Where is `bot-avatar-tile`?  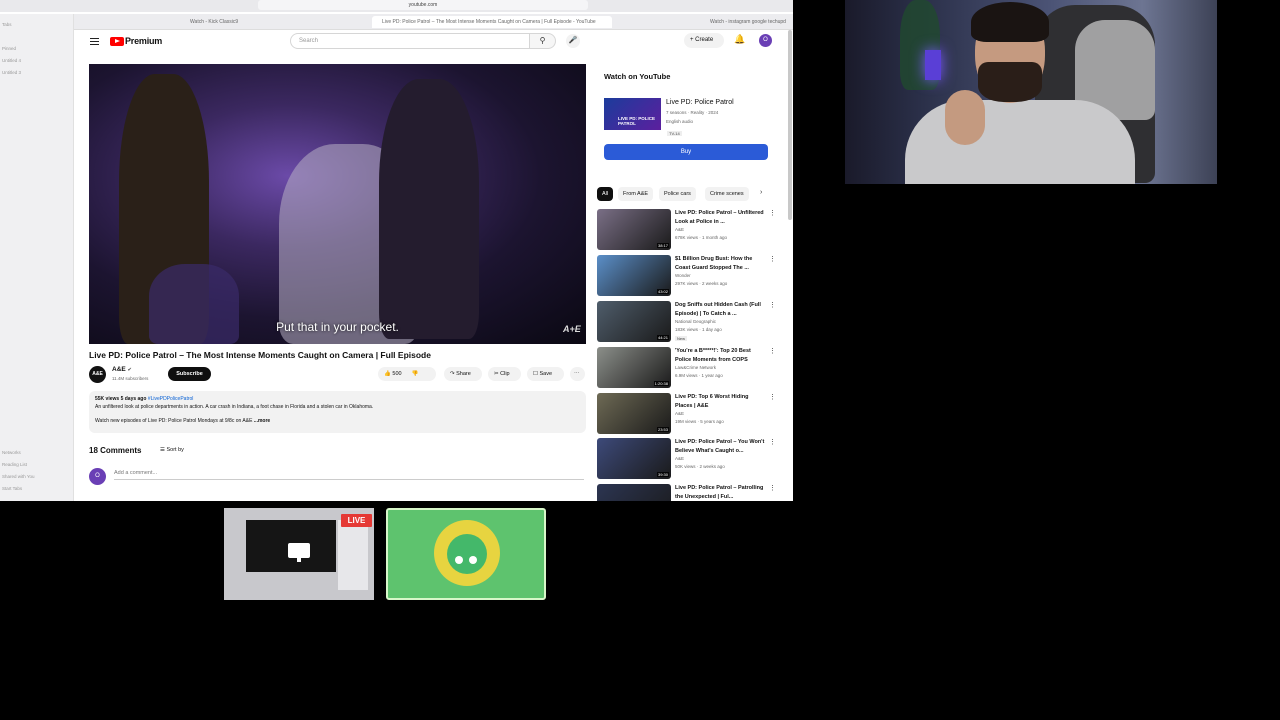
bot-avatar-tile is located at coordinates (466, 554).